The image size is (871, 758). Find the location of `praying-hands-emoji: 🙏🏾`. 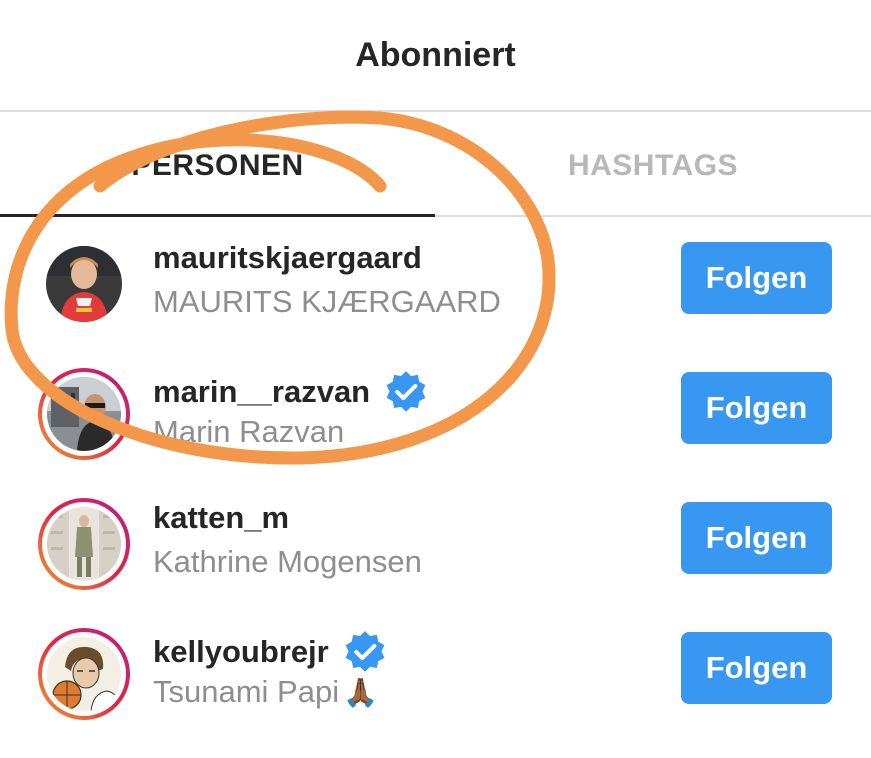

praying-hands-emoji: 🙏🏾 is located at coordinates (360, 692).